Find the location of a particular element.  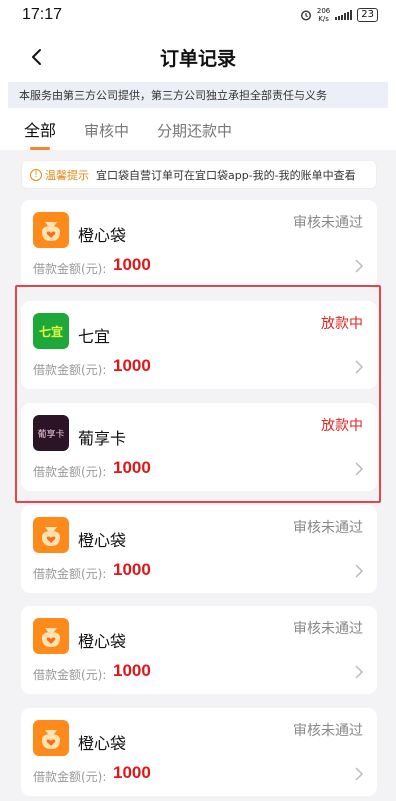

status-time: 17:17 is located at coordinates (42, 14).